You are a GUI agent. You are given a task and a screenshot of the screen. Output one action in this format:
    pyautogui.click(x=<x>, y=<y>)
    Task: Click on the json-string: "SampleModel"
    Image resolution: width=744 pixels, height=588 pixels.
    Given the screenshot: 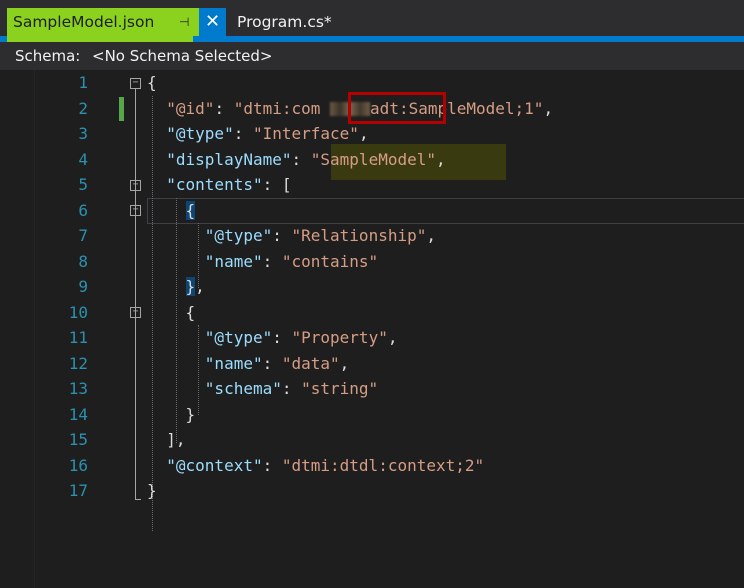 What is the action you would take?
    pyautogui.click(x=373, y=159)
    